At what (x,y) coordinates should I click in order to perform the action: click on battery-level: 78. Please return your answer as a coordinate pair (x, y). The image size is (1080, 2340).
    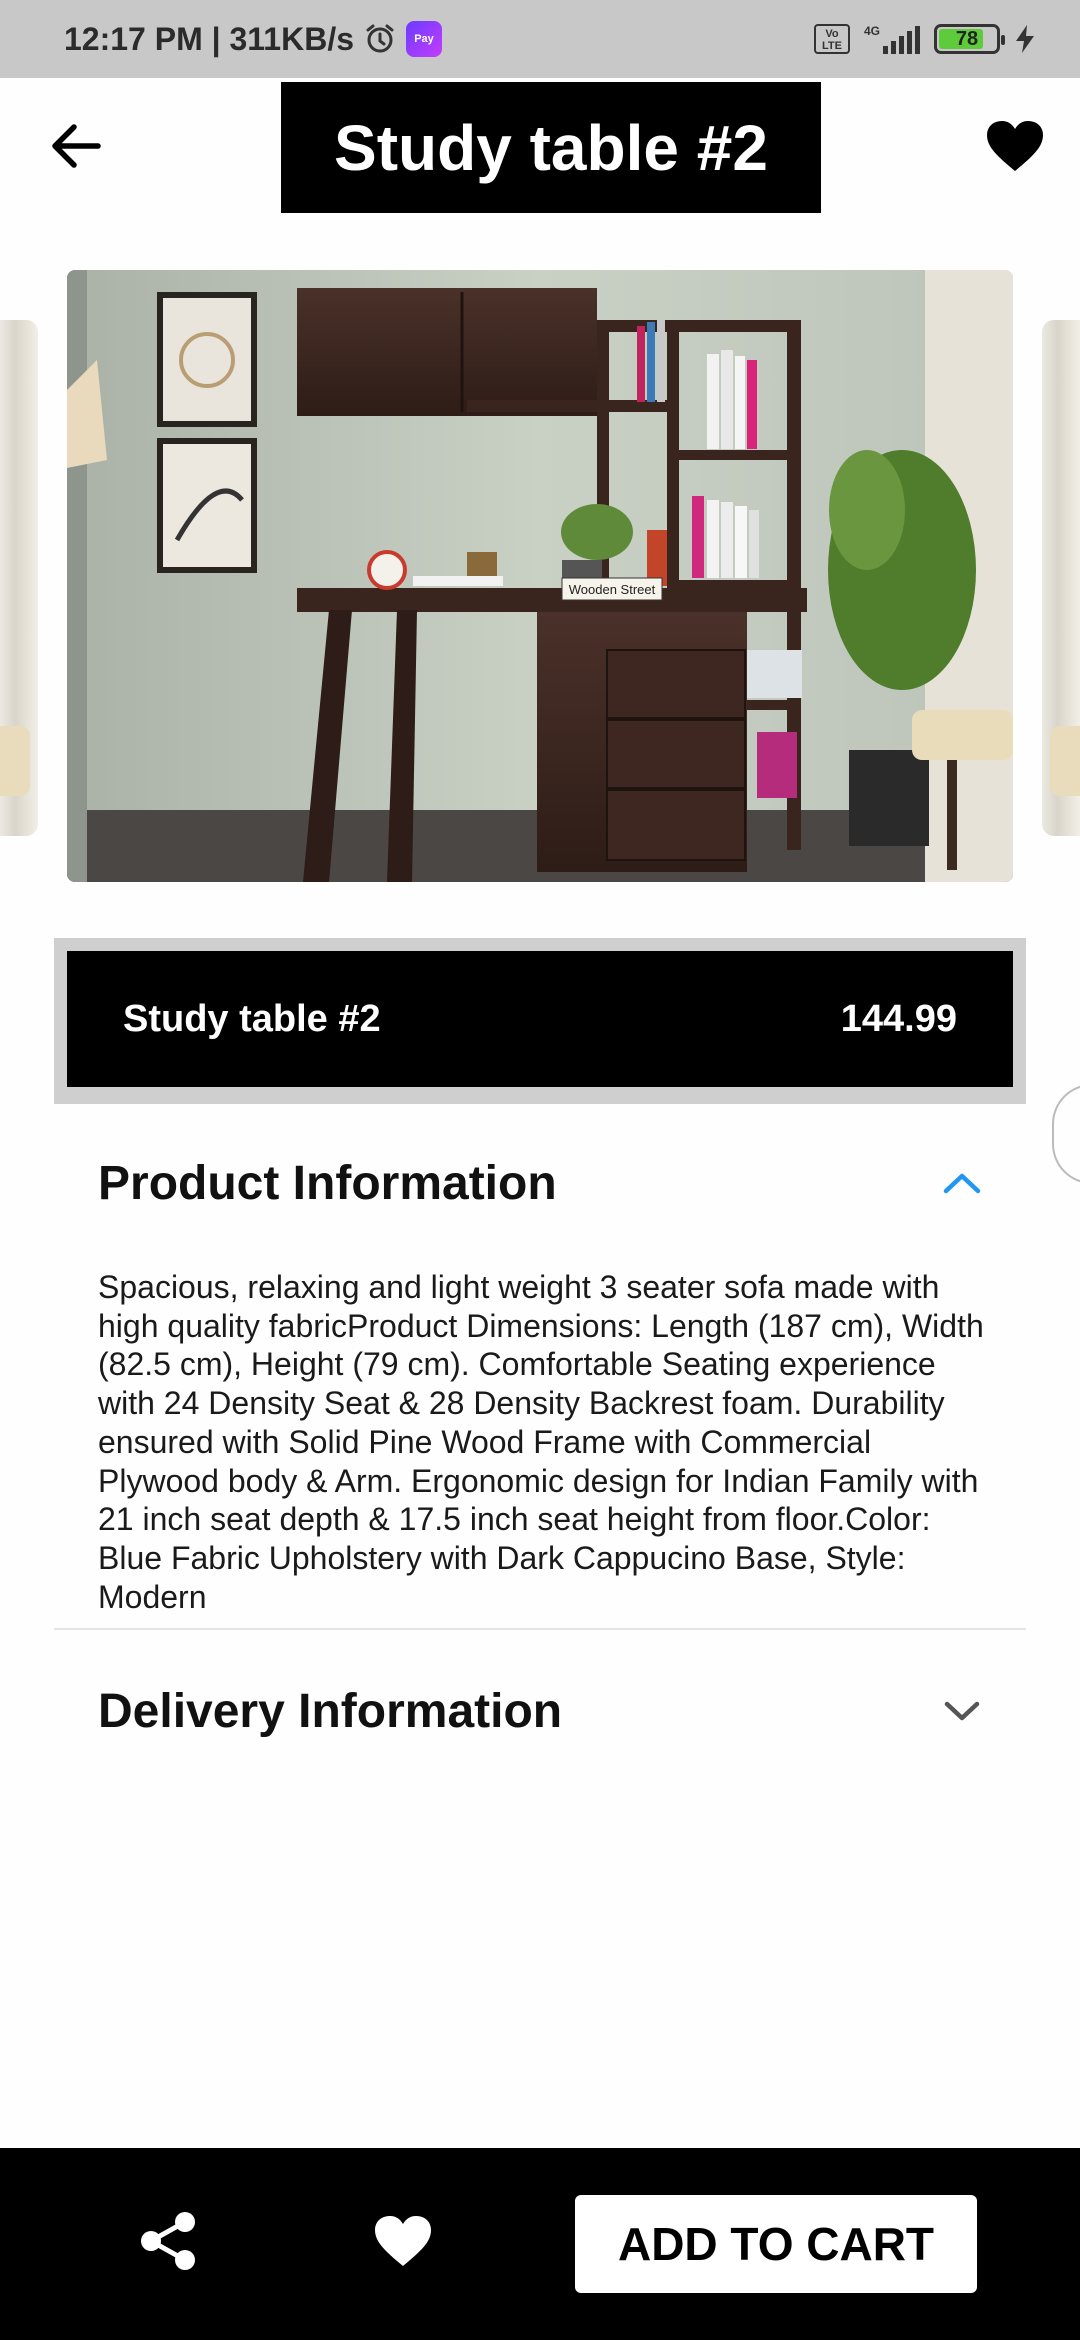
    Looking at the image, I should click on (967, 38).